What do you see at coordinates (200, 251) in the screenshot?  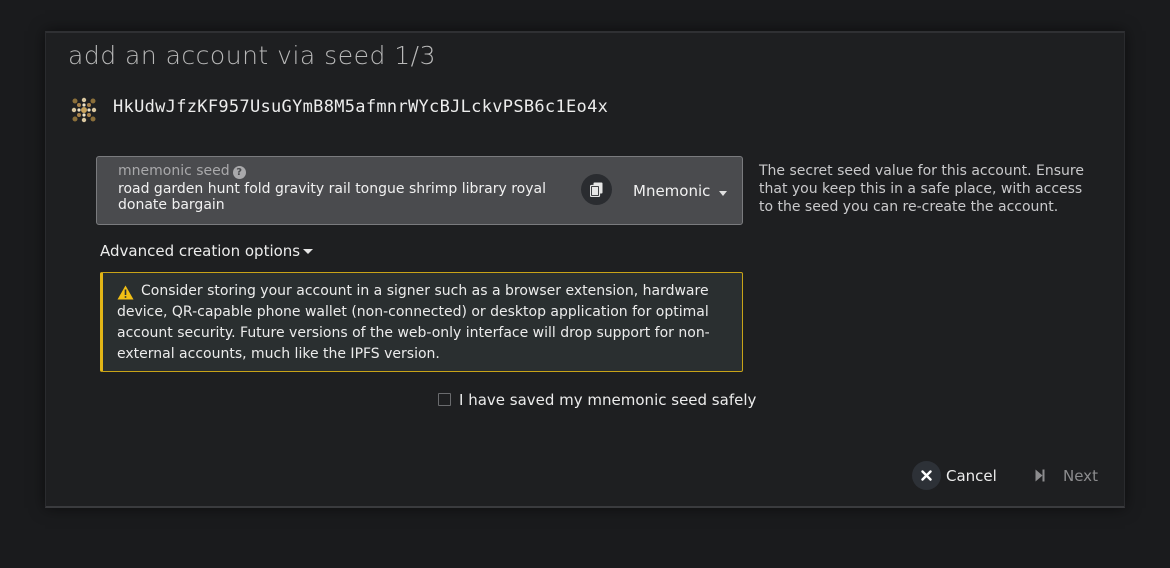 I see `advanced-options-toggle: Advanced creation options` at bounding box center [200, 251].